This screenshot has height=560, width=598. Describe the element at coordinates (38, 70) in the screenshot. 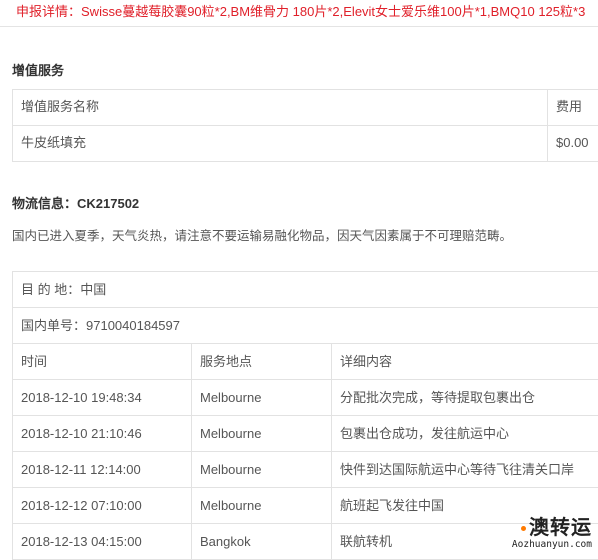

I see `value-added-title: 增值服务` at that location.